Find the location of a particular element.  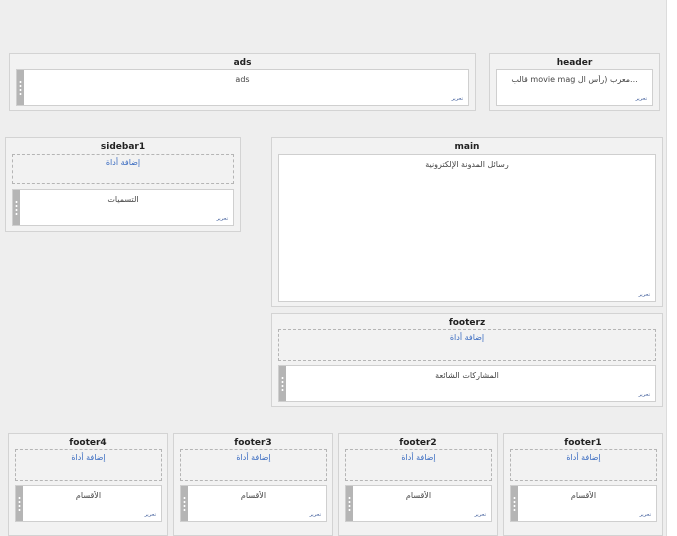

widget-title: ads is located at coordinates (242, 79).